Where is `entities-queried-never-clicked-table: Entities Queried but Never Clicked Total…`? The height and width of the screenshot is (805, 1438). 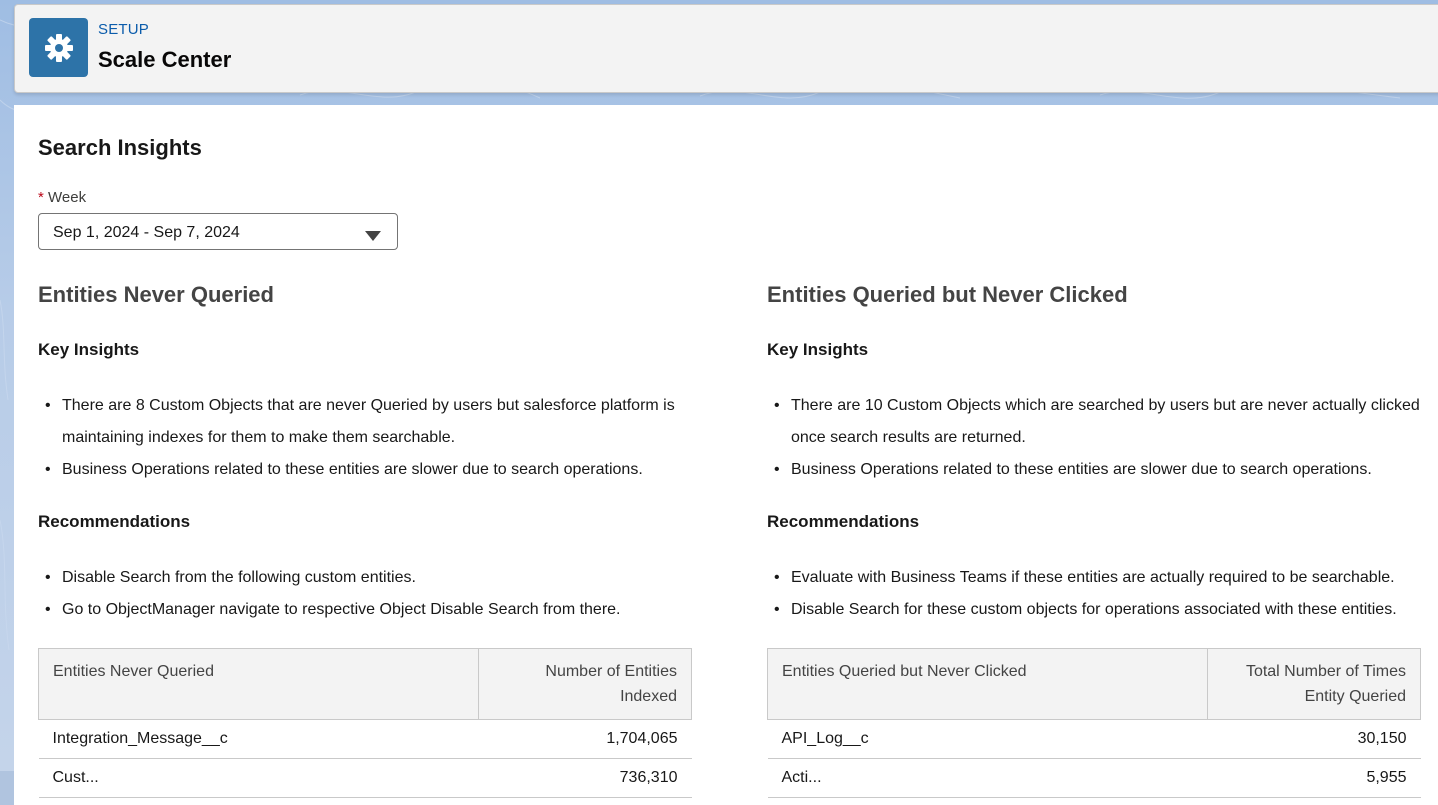 entities-queried-never-clicked-table: Entities Queried but Never Clicked Total… is located at coordinates (1094, 723).